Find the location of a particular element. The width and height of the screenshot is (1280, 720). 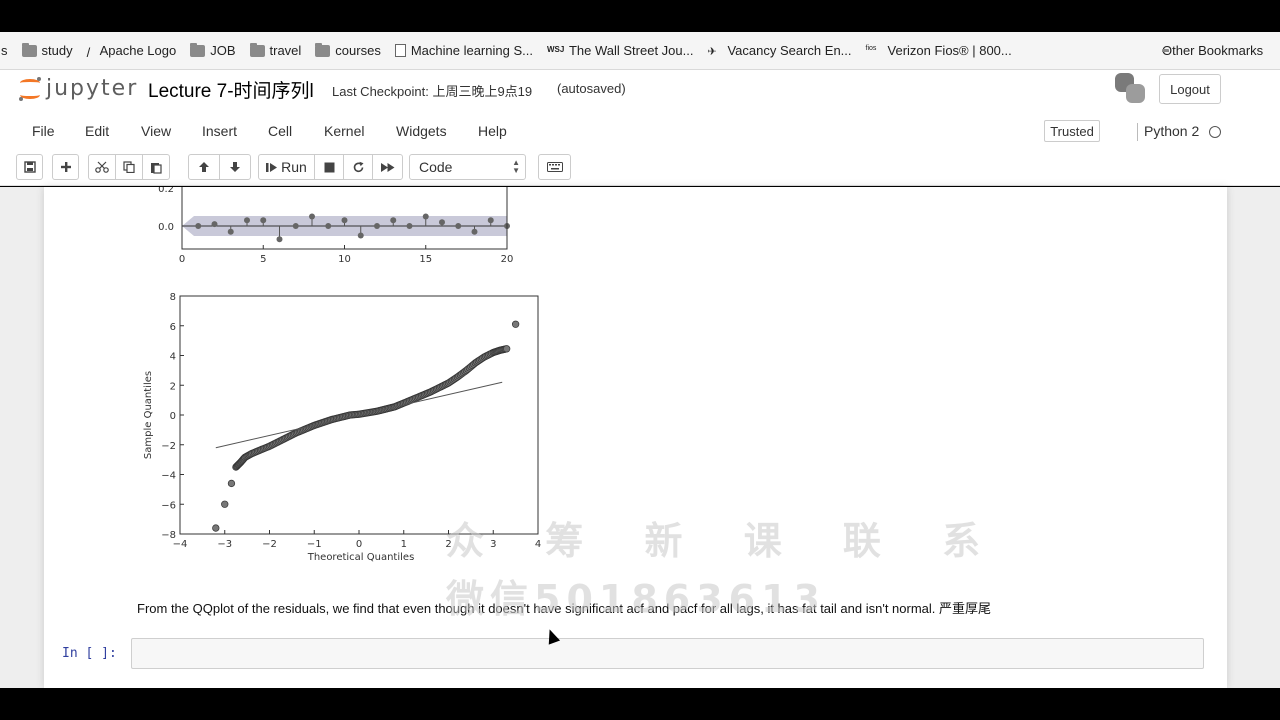

restart-run-all-button is located at coordinates (387, 167).